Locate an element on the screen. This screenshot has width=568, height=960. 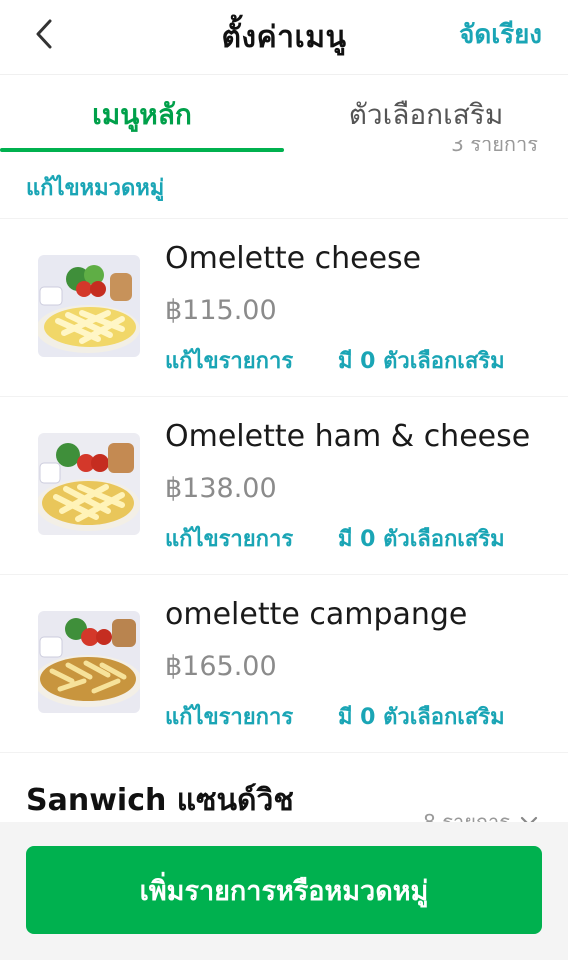
category-header-sandwich: Sanwich แซนด์วิช 8 รายการ is located at coordinates (284, 787).